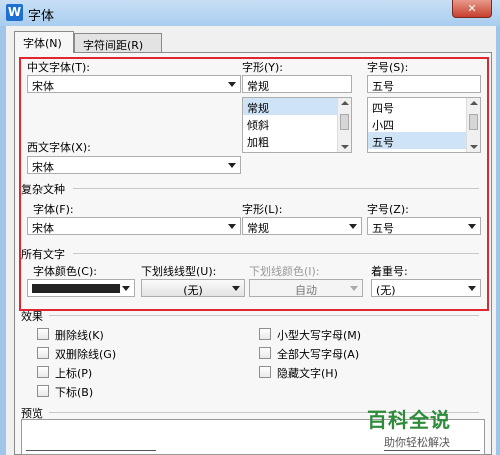  I want to click on style-listbox: 常规 倾斜 加粗, so click(297, 125).